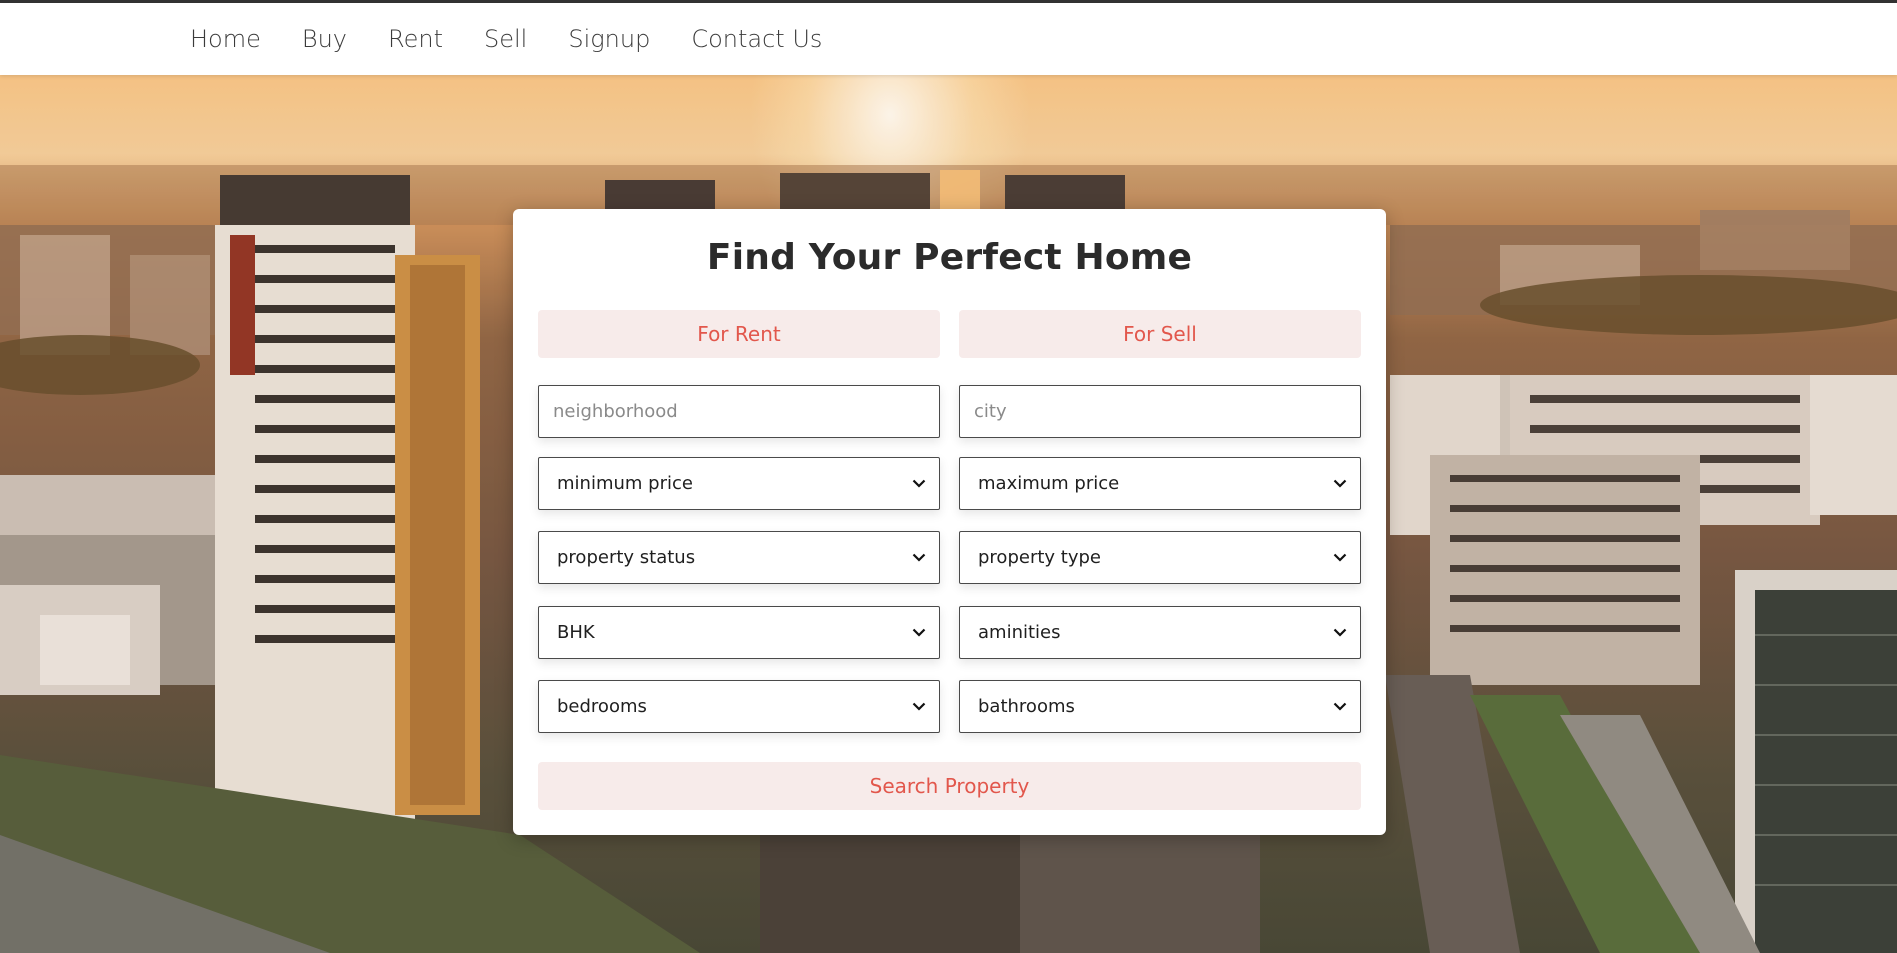 The width and height of the screenshot is (1897, 953). I want to click on city-input, so click(1160, 411).